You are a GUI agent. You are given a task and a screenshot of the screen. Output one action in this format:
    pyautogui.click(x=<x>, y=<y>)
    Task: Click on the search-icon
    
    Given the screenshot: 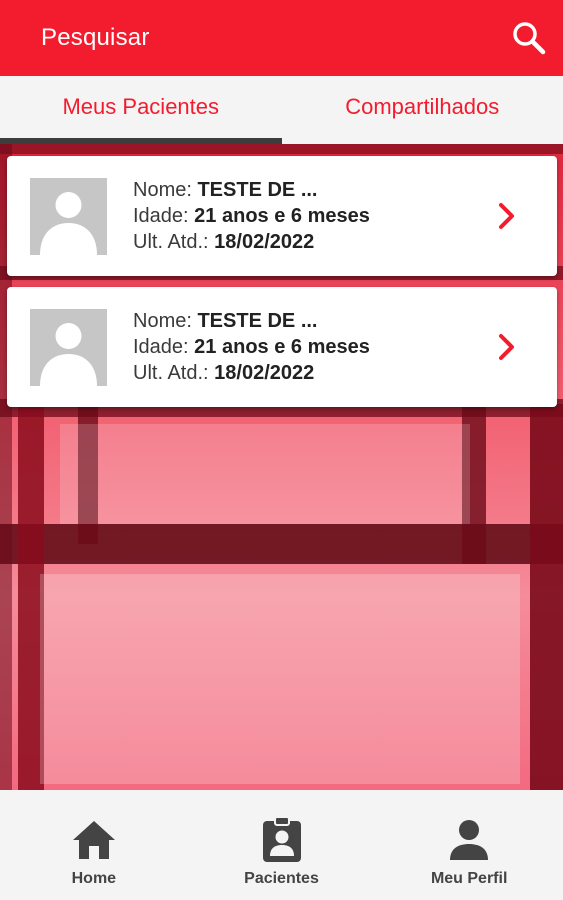 What is the action you would take?
    pyautogui.click(x=529, y=38)
    